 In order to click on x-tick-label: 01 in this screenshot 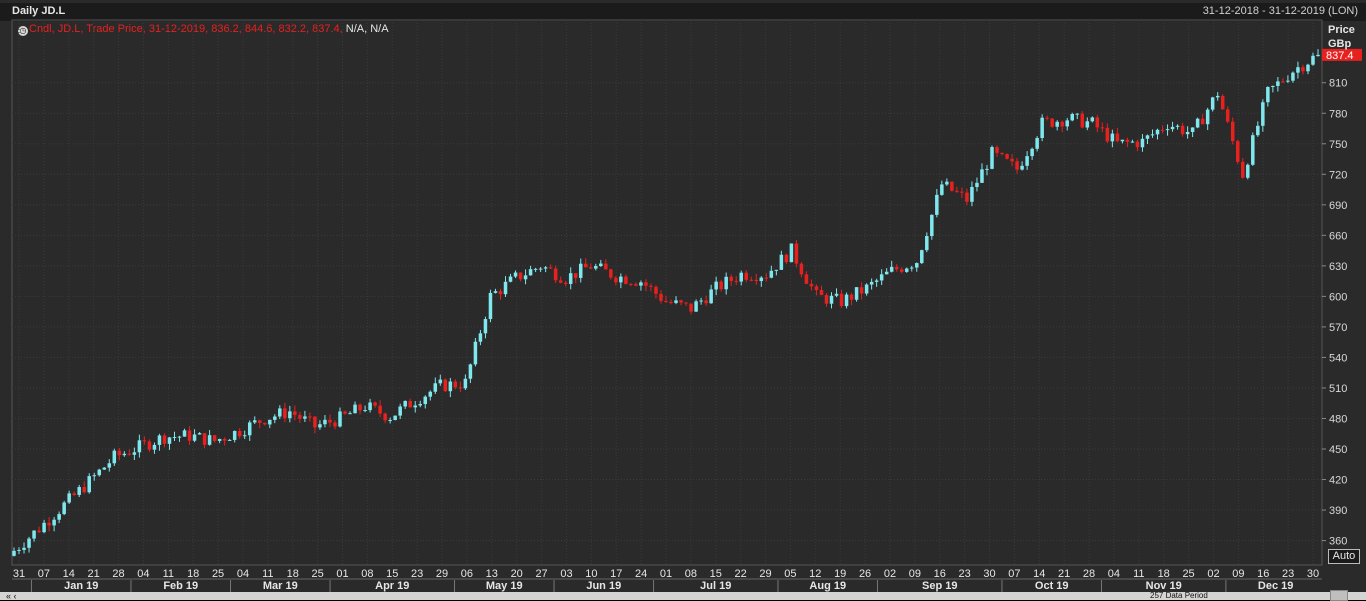, I will do `click(342, 574)`.